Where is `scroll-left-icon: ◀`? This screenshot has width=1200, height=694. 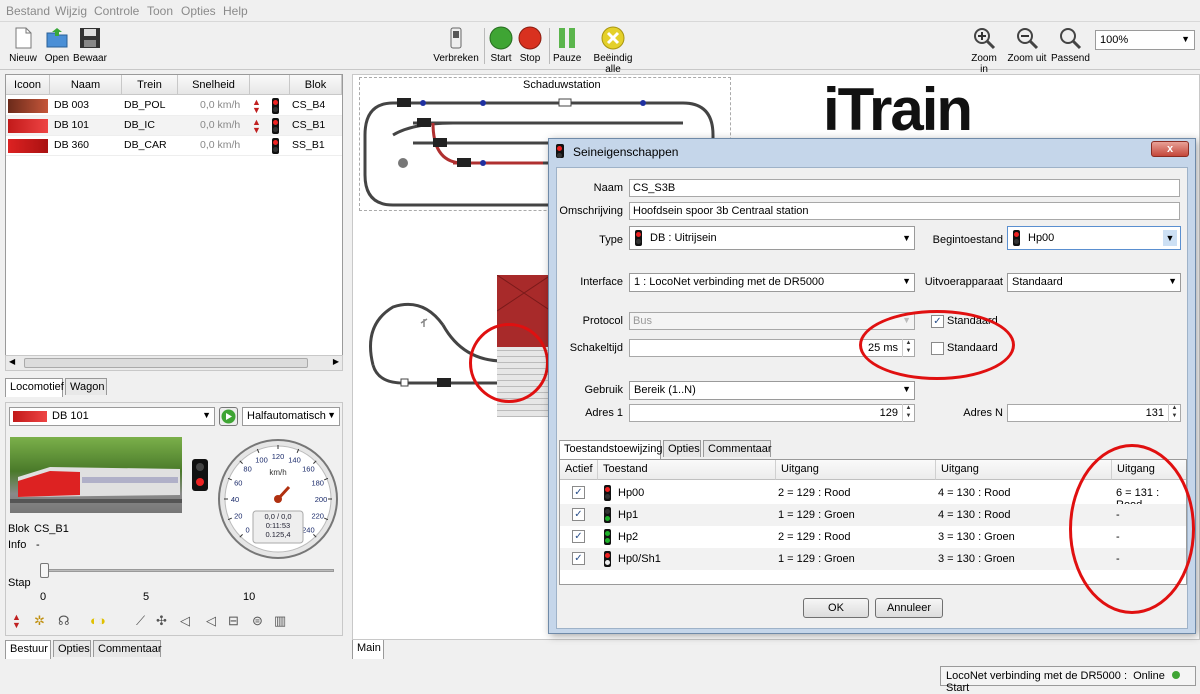
scroll-left-icon: ◀ is located at coordinates (12, 361).